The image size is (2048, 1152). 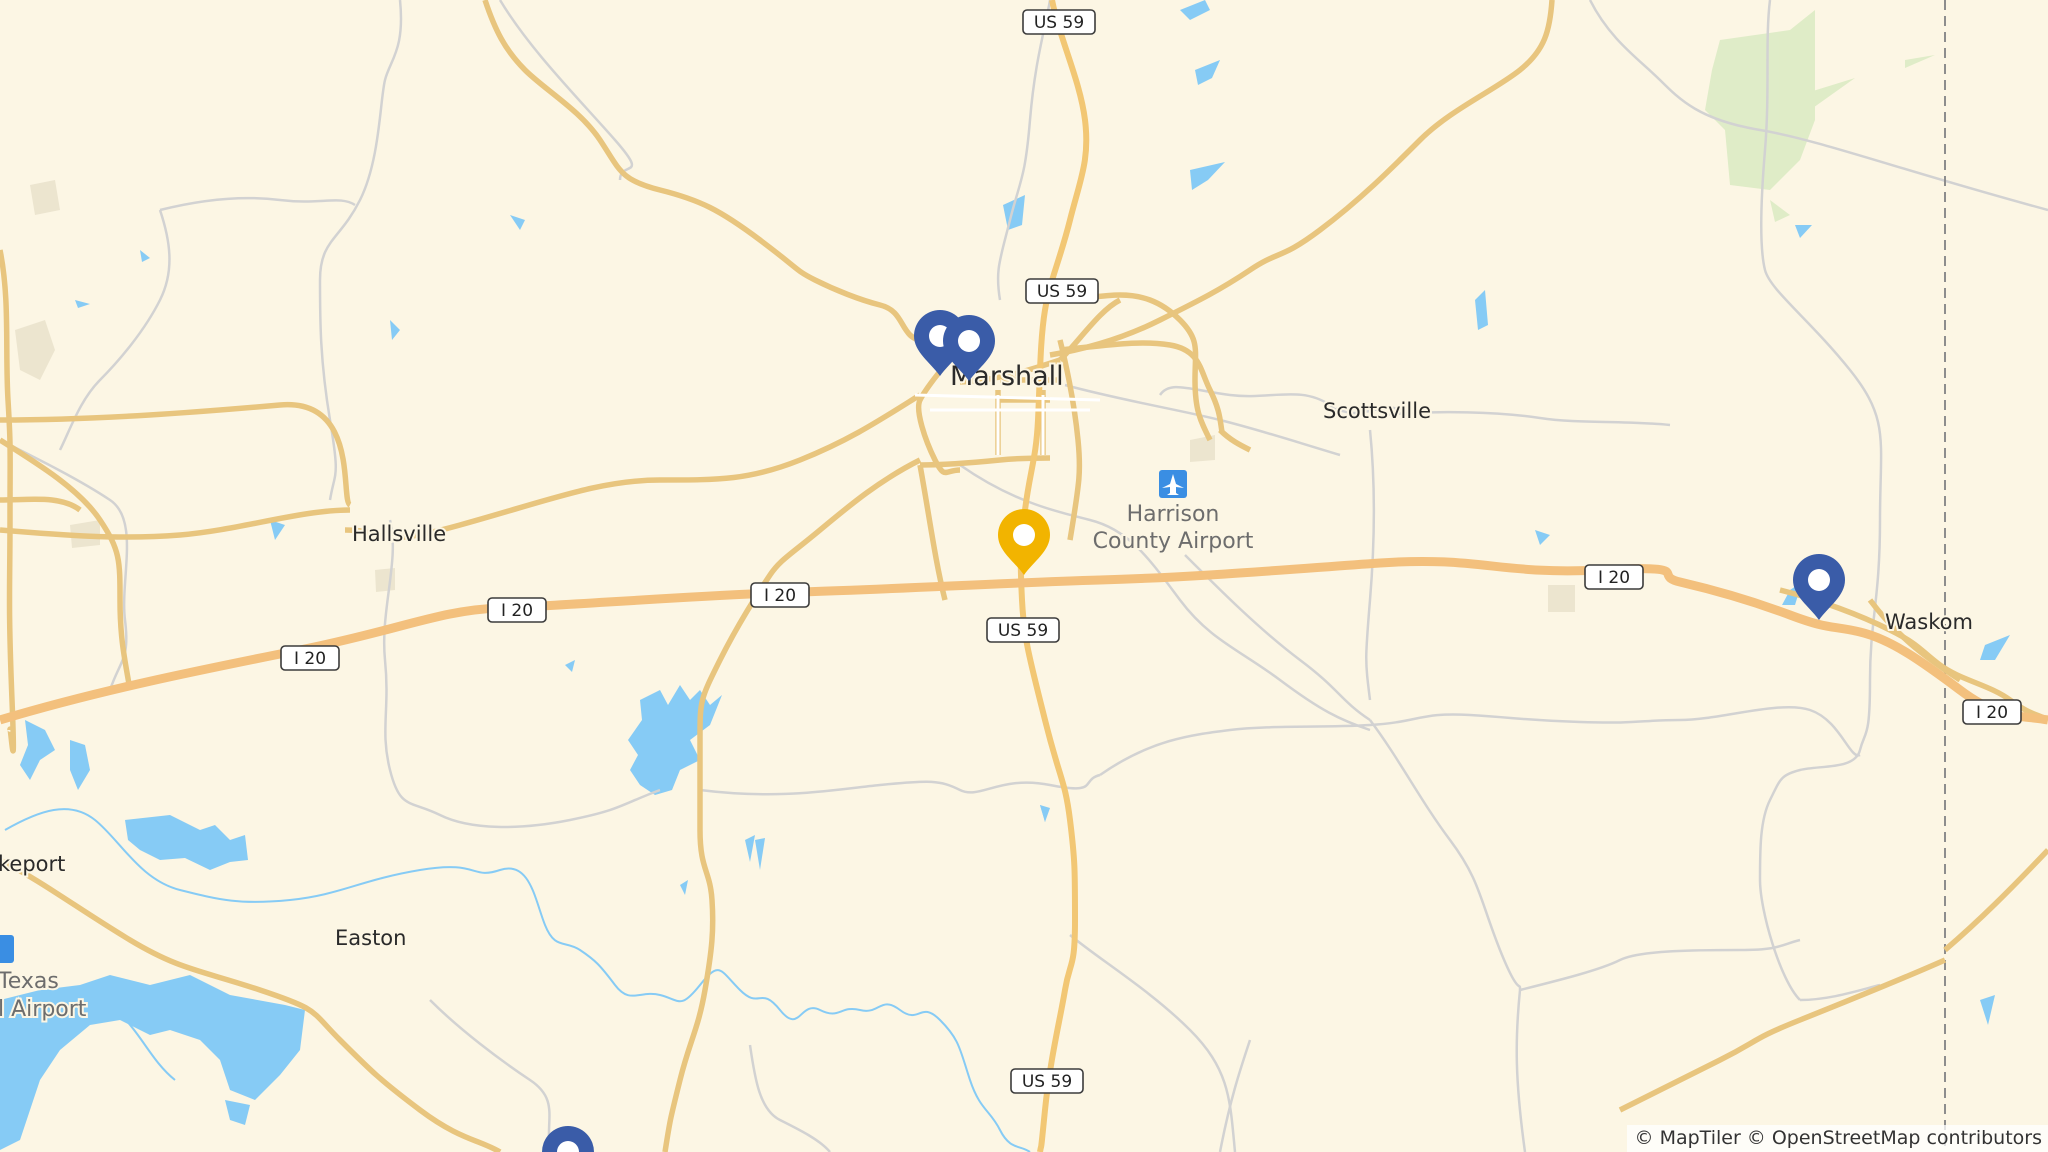 What do you see at coordinates (370, 938) in the screenshot?
I see `place-easton: Easton` at bounding box center [370, 938].